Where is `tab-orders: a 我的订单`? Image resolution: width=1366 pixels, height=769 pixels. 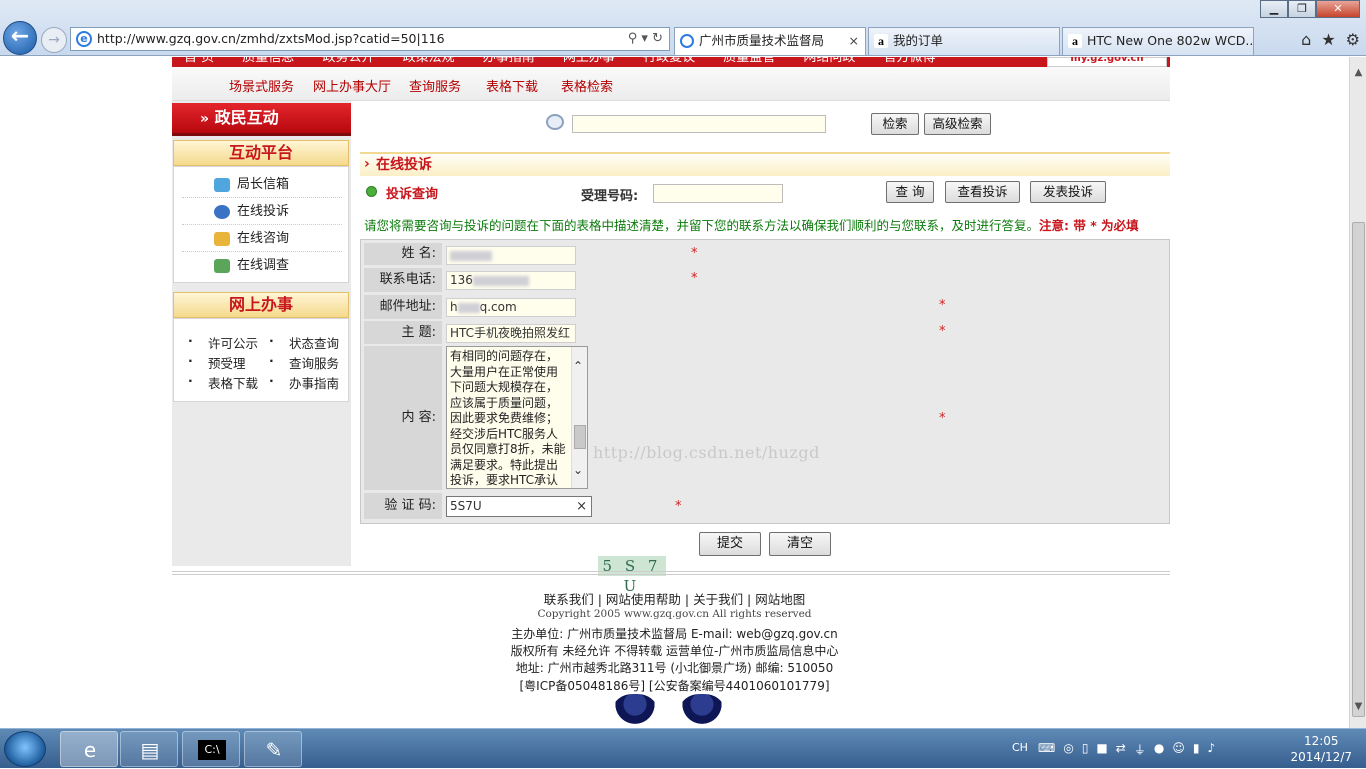 tab-orders: a 我的订单 is located at coordinates (964, 41).